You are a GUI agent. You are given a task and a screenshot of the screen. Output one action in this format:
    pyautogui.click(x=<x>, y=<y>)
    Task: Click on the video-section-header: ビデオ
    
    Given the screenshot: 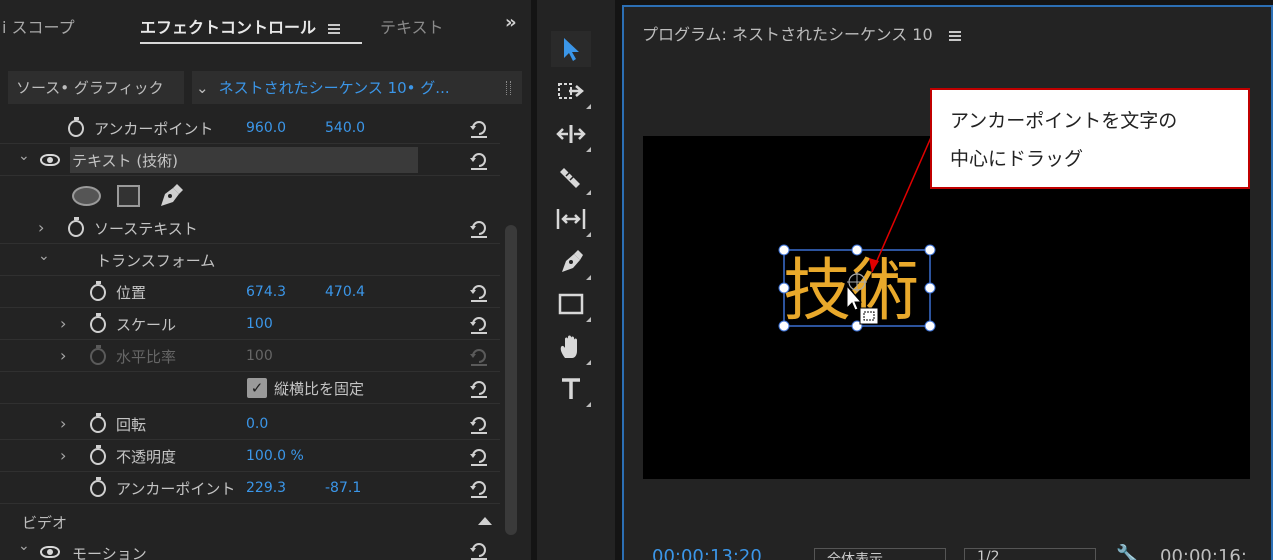 What is the action you would take?
    pyautogui.click(x=250, y=521)
    